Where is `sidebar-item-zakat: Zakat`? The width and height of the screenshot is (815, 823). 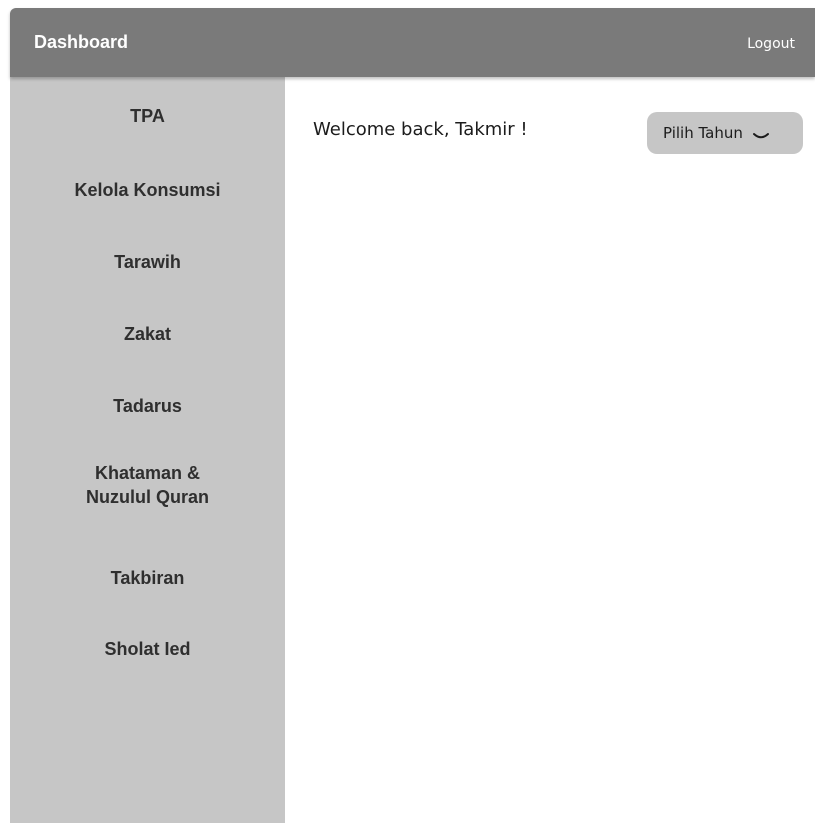
sidebar-item-zakat: Zakat is located at coordinates (147, 334).